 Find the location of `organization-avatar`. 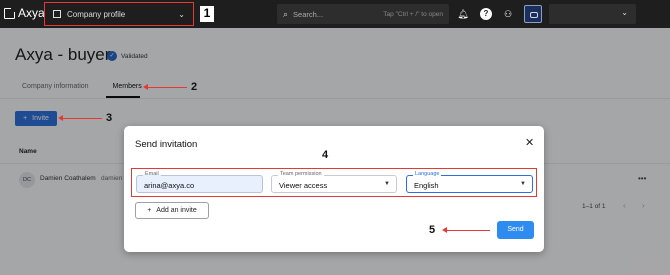

organization-avatar is located at coordinates (533, 14).